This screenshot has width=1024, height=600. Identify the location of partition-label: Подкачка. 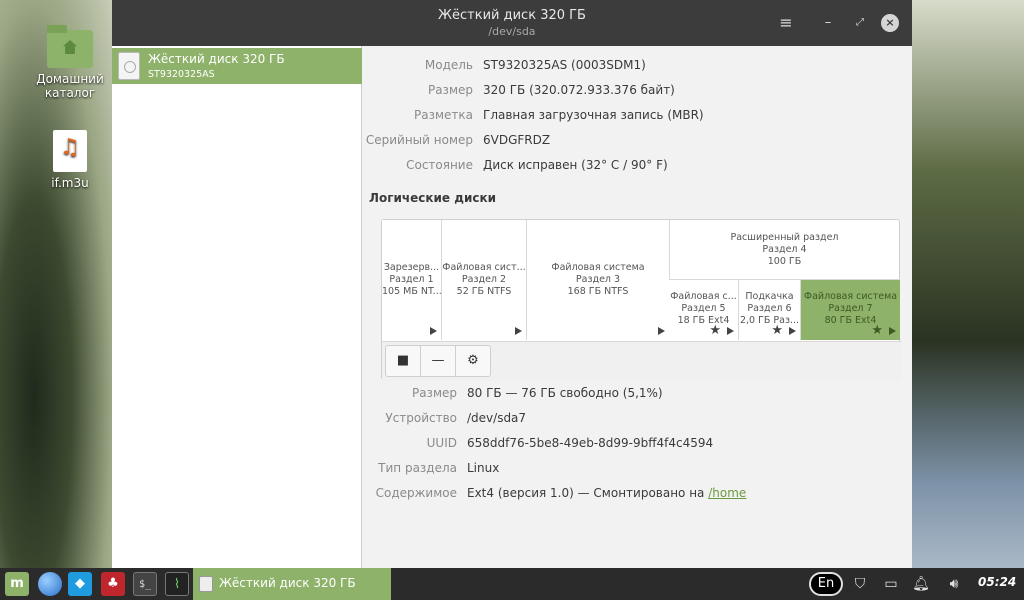
(769, 296).